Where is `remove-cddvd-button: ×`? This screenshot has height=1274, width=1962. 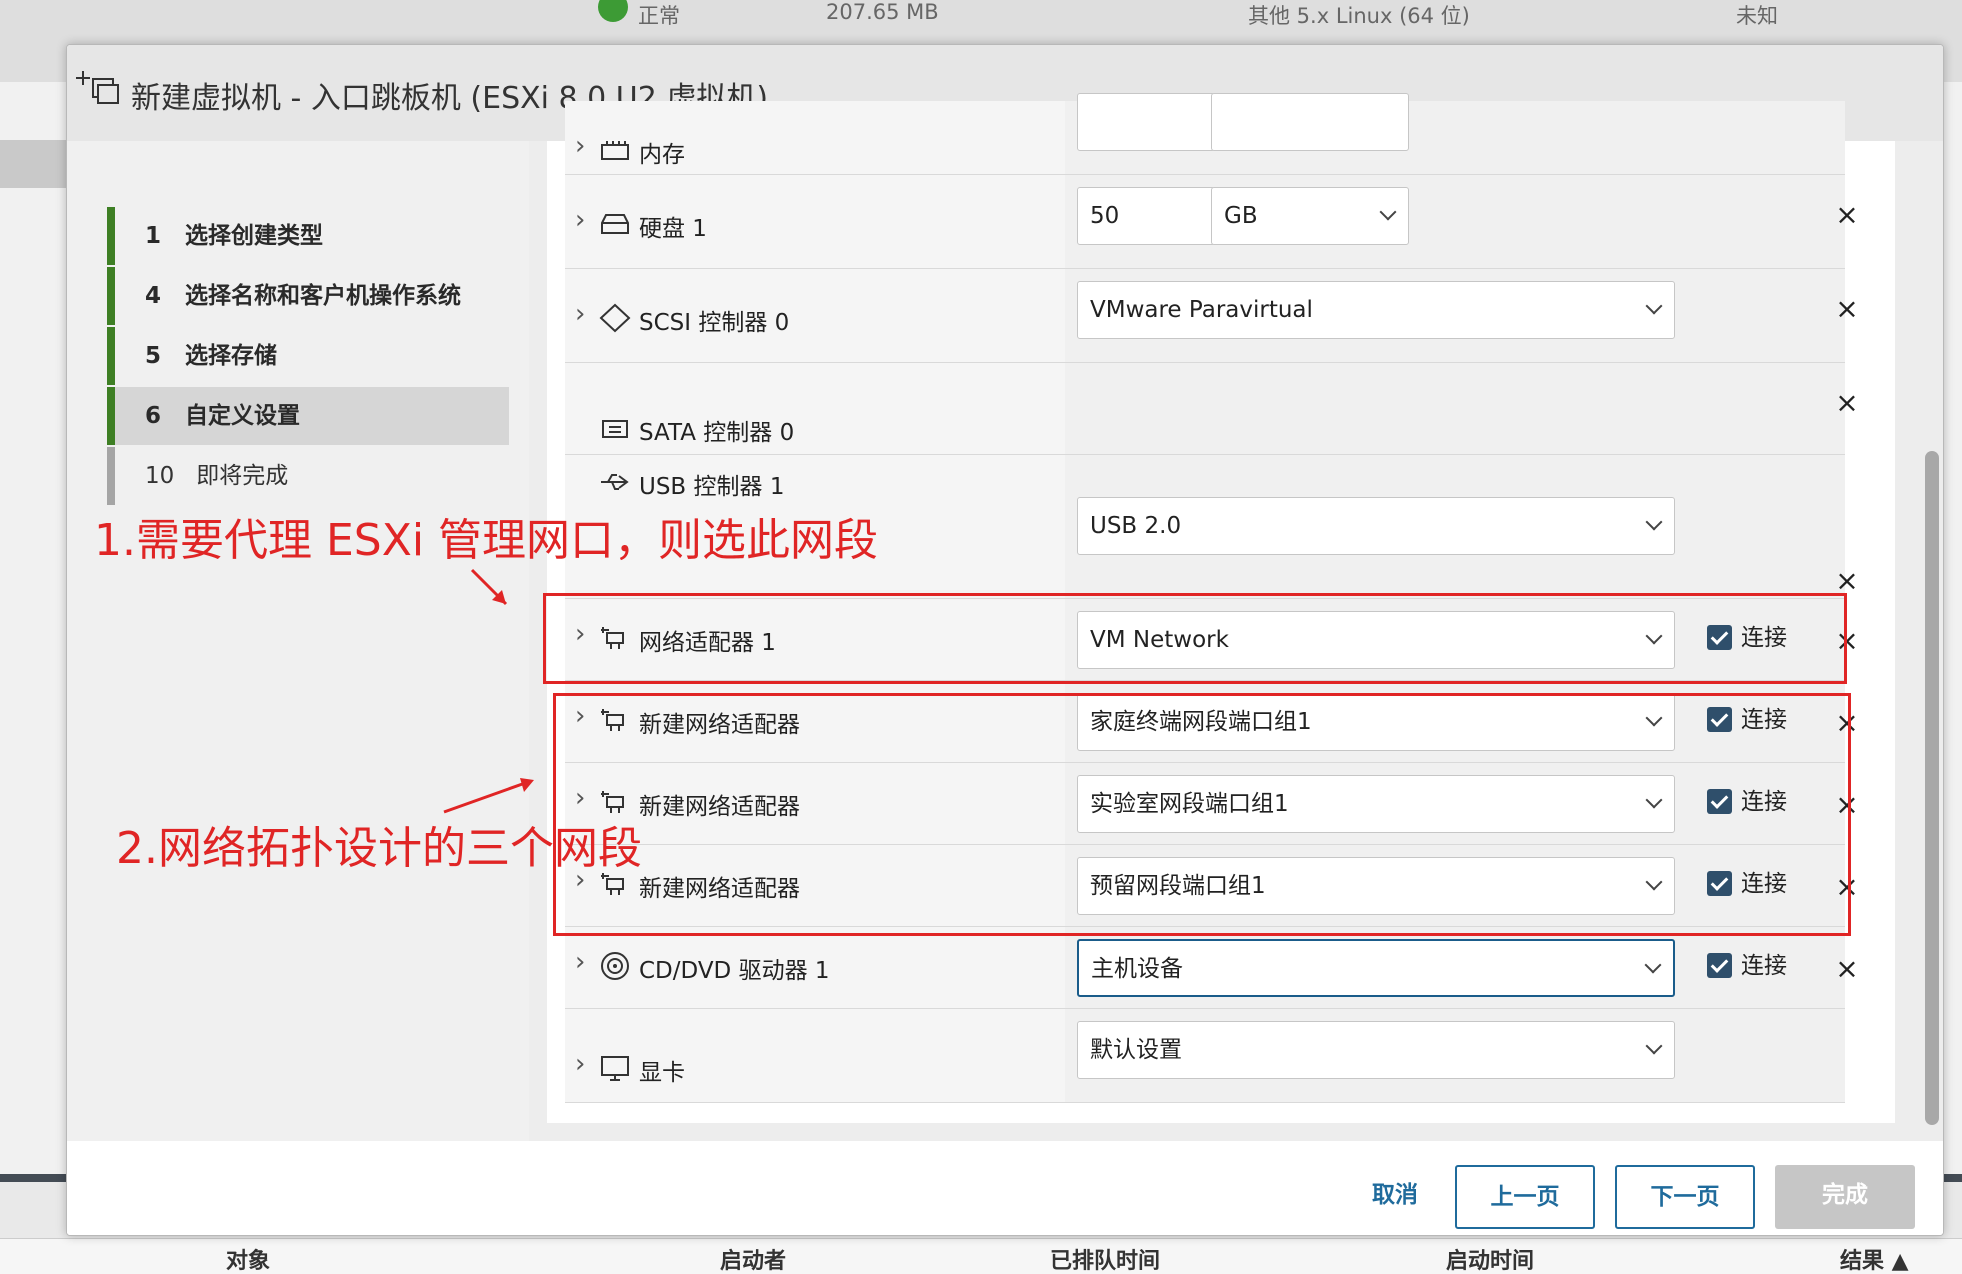
remove-cddvd-button: × is located at coordinates (1847, 969).